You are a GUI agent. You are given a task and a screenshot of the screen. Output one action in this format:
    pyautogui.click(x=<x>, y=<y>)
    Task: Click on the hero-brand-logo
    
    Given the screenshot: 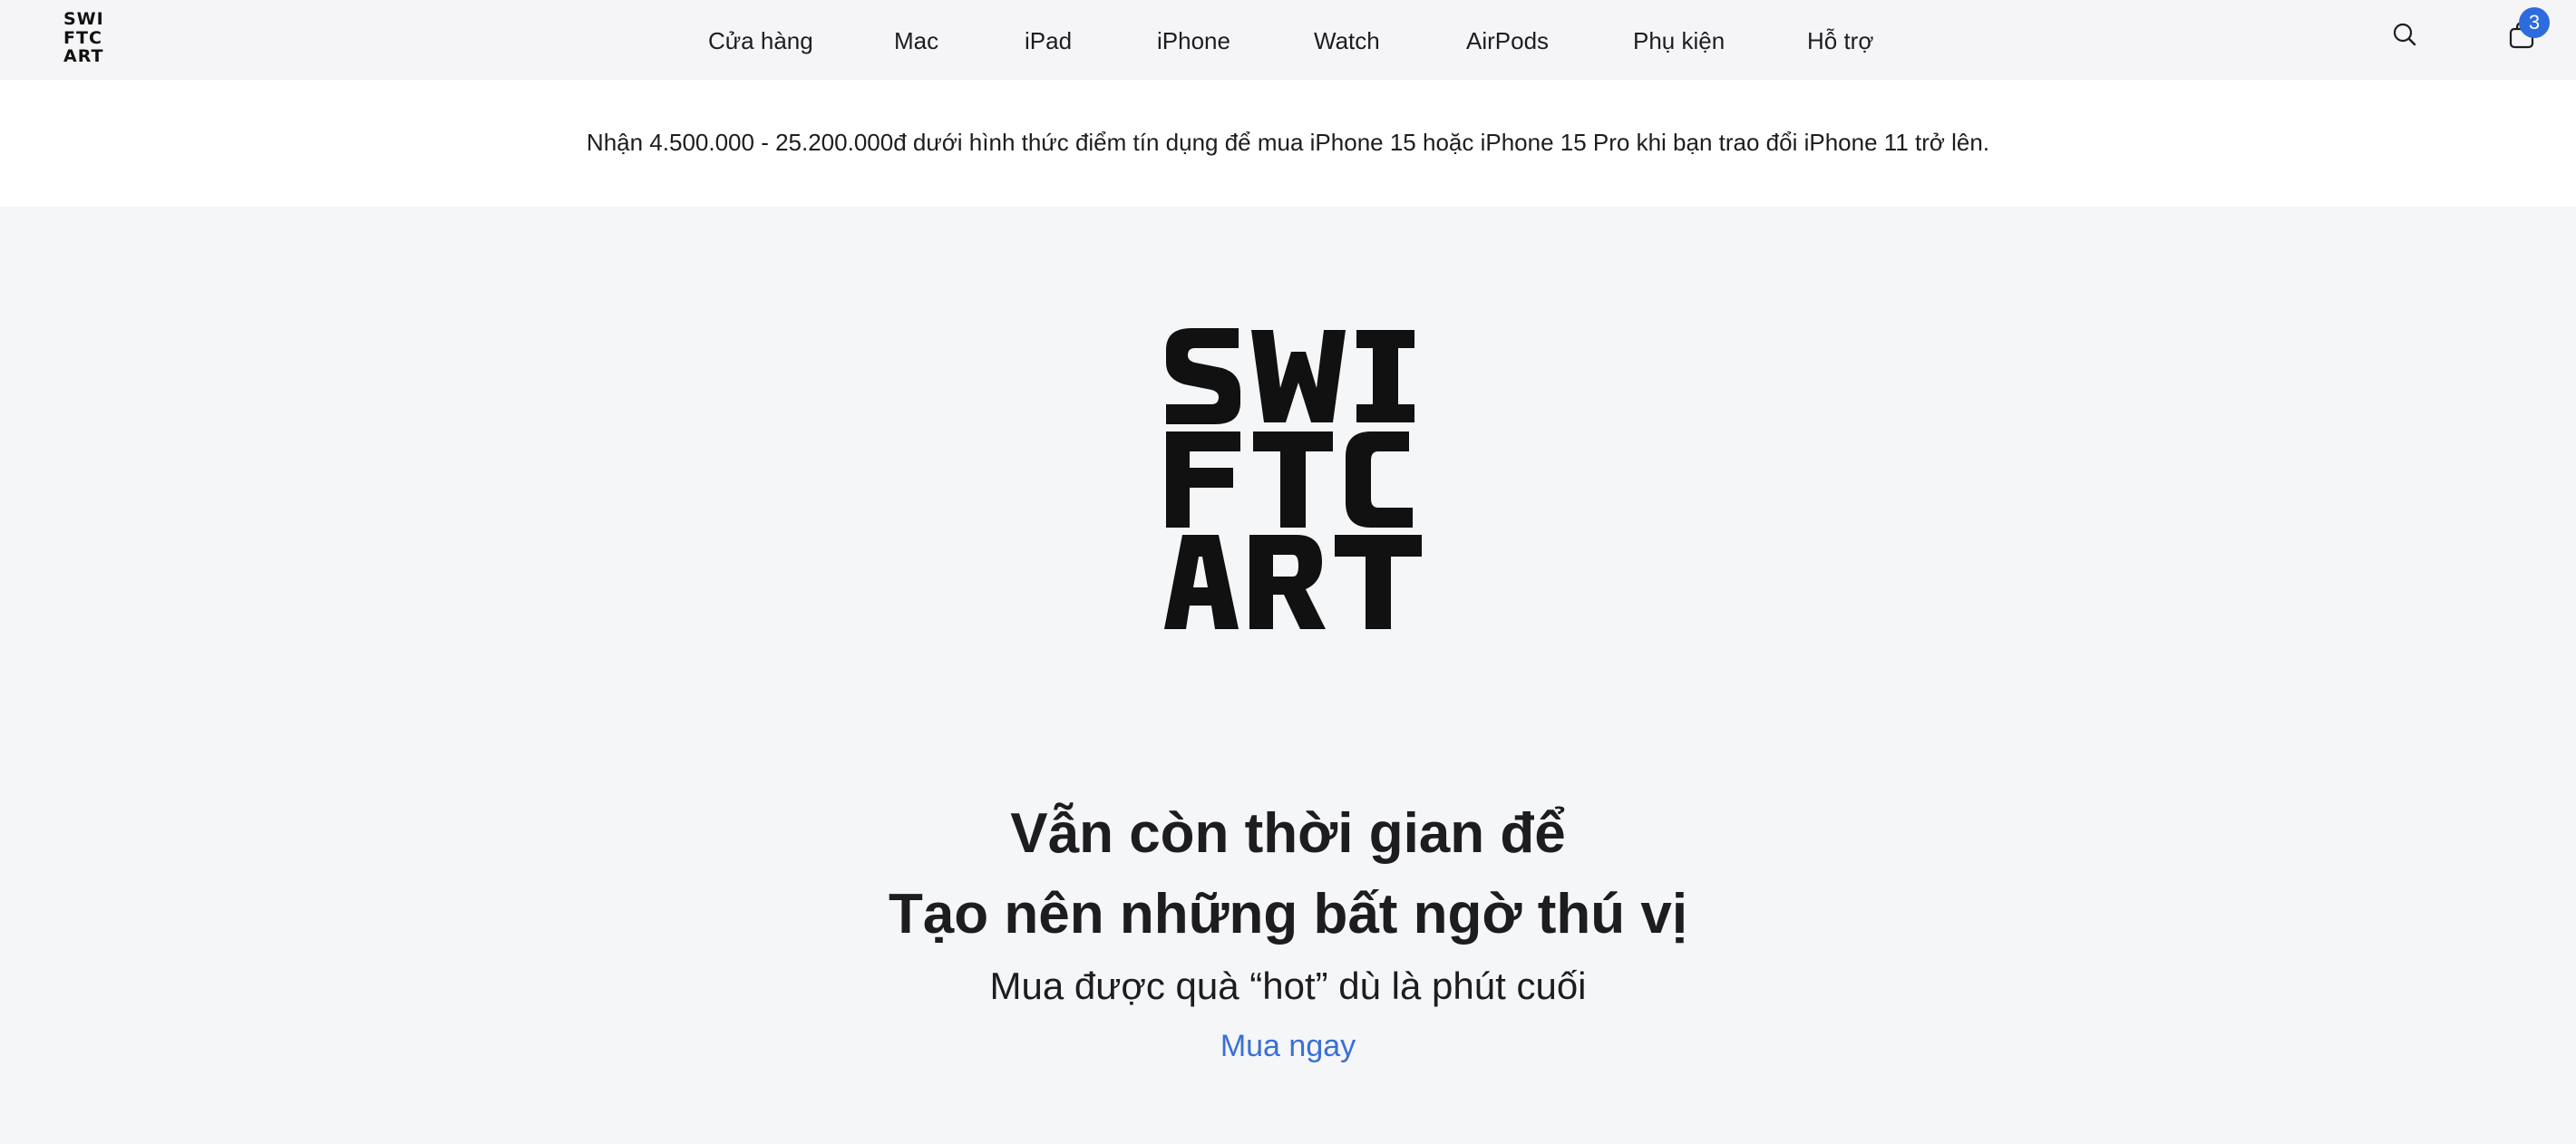 What is the action you would take?
    pyautogui.click(x=1292, y=479)
    